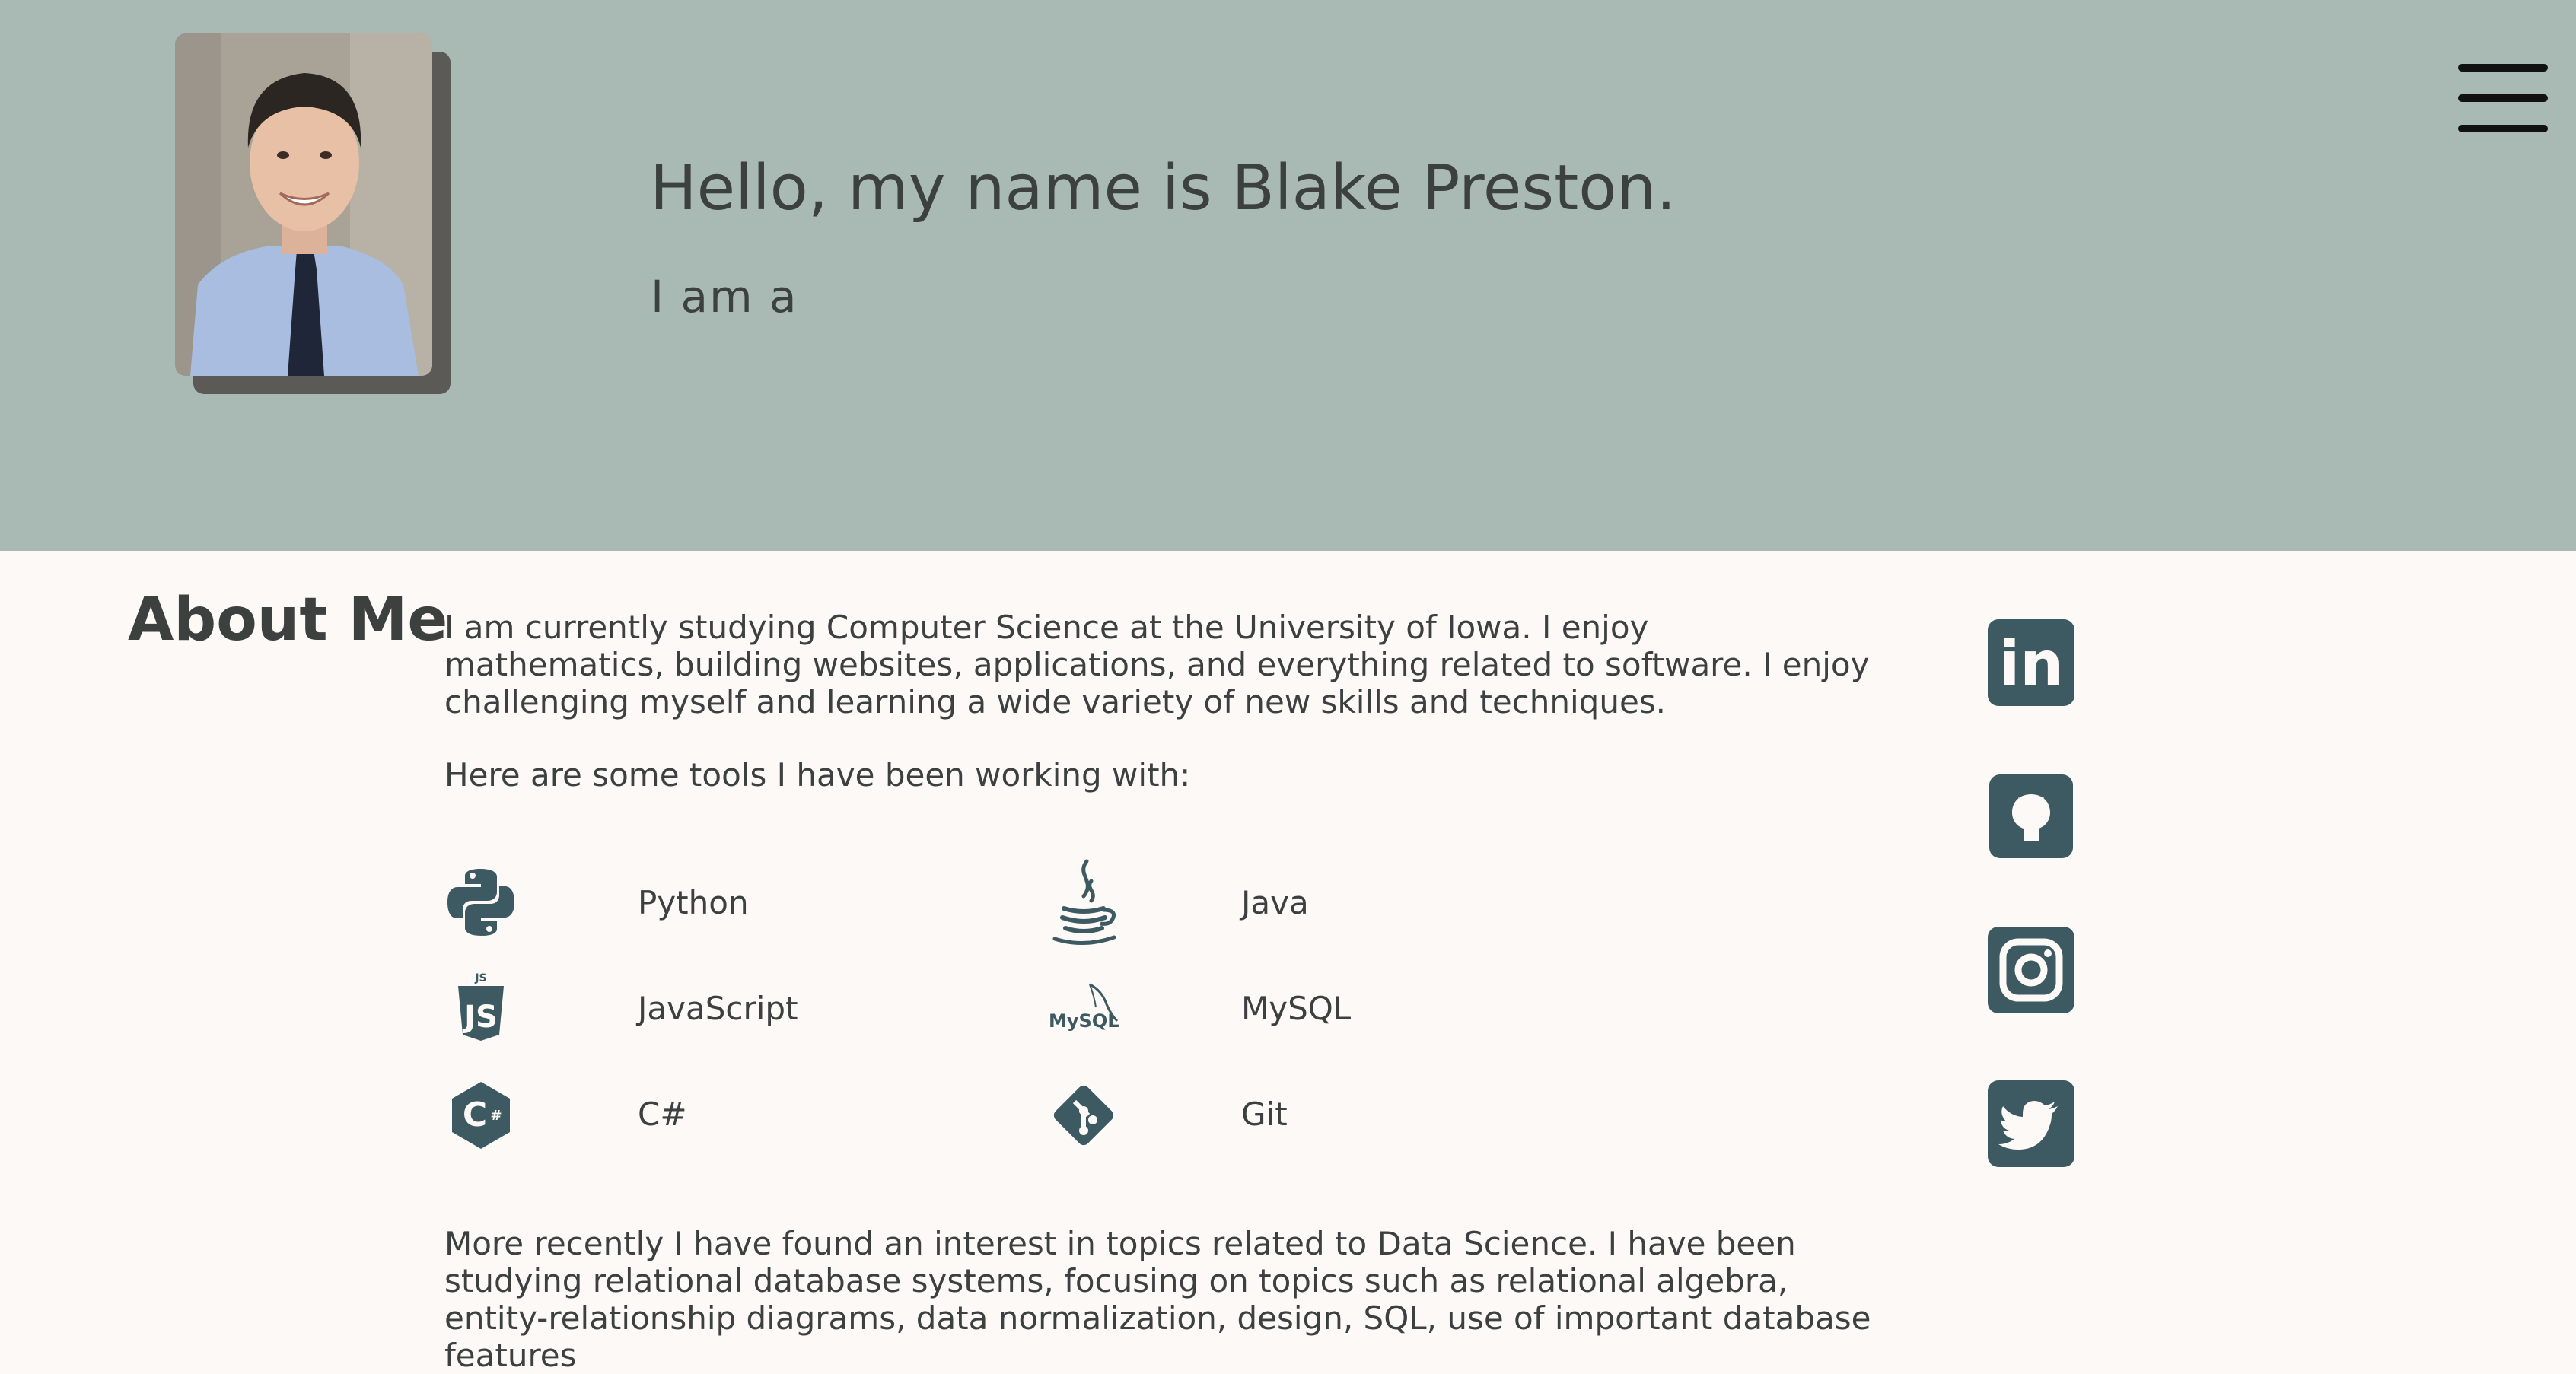  I want to click on javascript-icon: JS JS, so click(480, 1007).